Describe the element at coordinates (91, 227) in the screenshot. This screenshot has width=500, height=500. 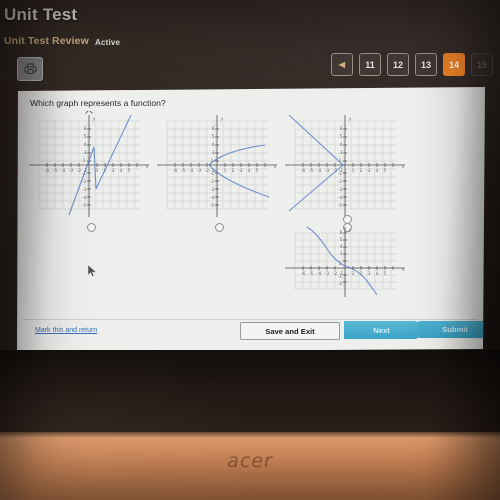
I see `choice-a-radio` at that location.